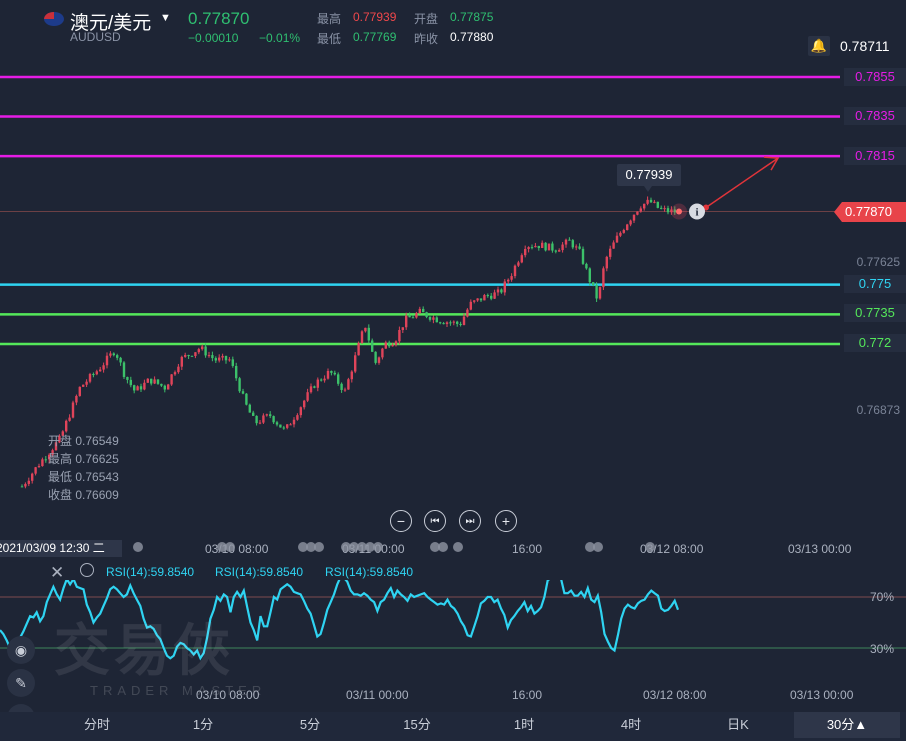 The height and width of the screenshot is (741, 906). Describe the element at coordinates (97, 725) in the screenshot. I see `tab-timeline: 分时` at that location.